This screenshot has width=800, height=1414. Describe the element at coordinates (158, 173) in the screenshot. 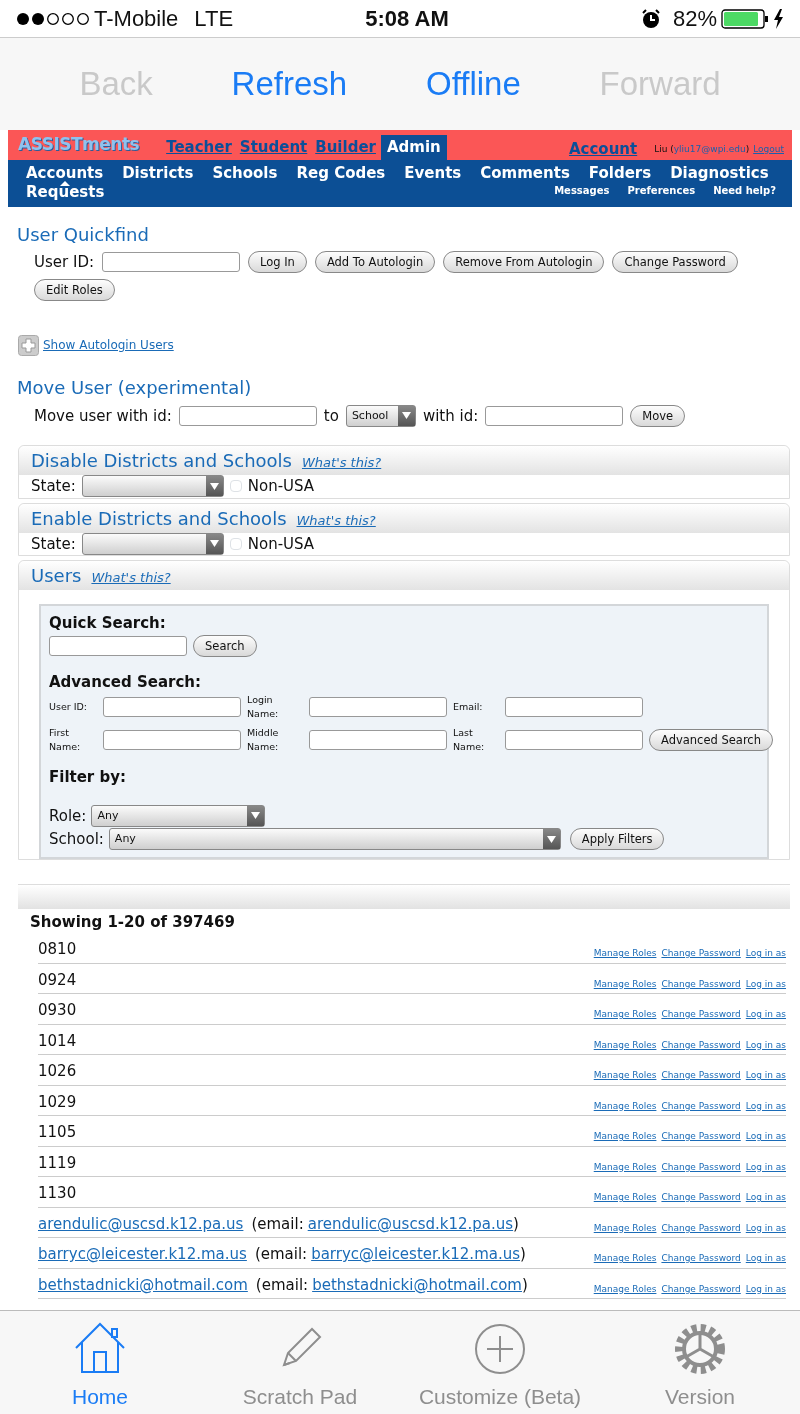

I see `nav-item: Districts` at that location.